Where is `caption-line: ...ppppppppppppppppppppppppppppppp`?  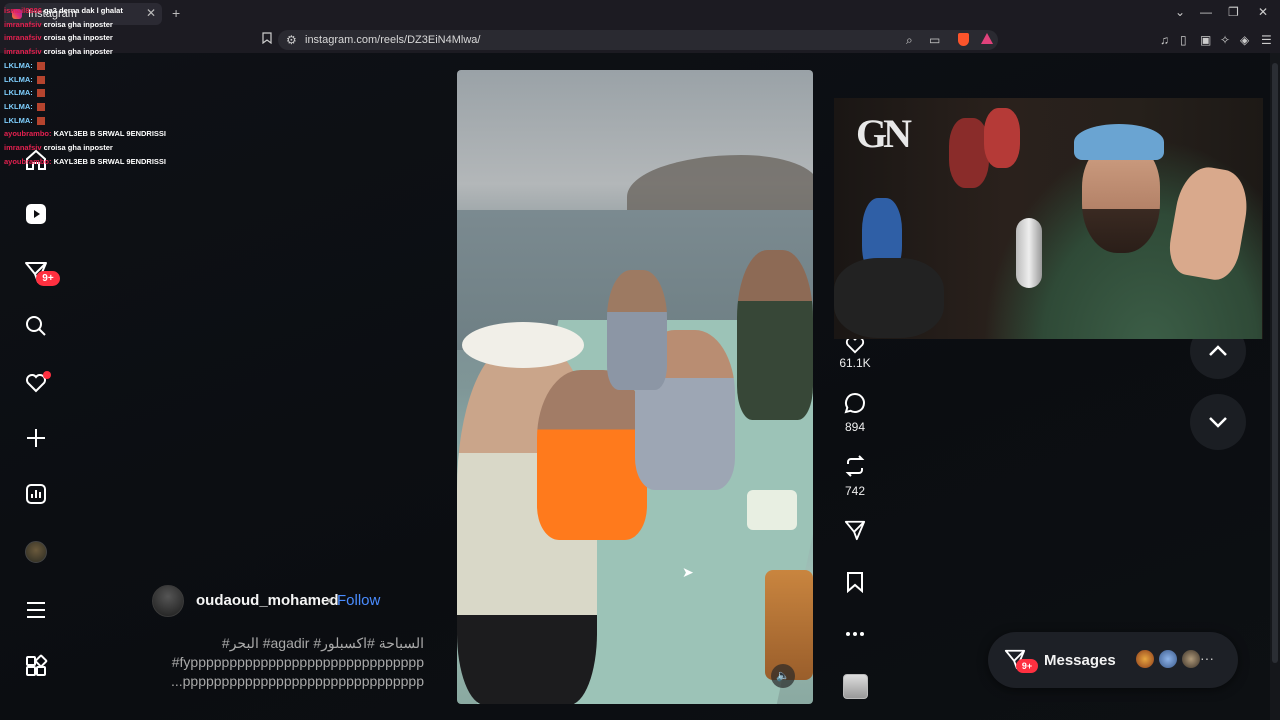
caption-line: ...ppppppppppppppppppppppppppppppp is located at coordinates (297, 681).